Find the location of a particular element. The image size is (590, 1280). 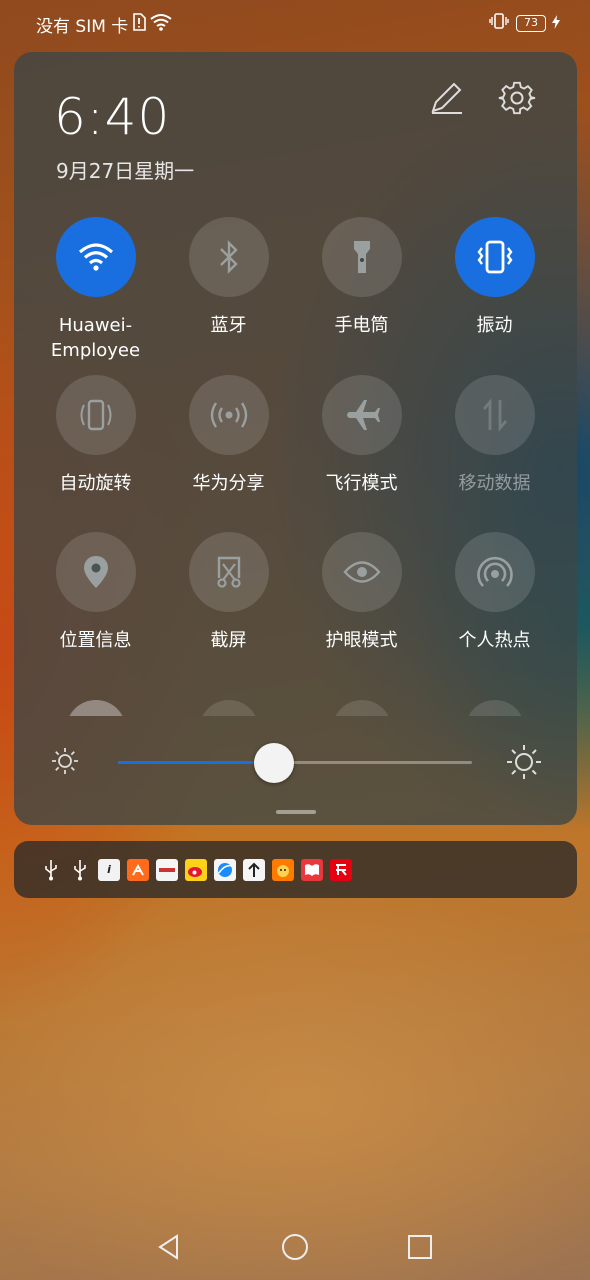

recents-button is located at coordinates (420, 1247).